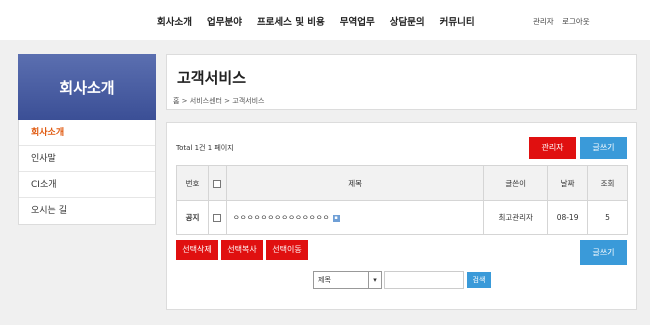 Image resolution: width=650 pixels, height=325 pixels. What do you see at coordinates (357, 21) in the screenshot?
I see `menu-item-trade: 무역업무` at bounding box center [357, 21].